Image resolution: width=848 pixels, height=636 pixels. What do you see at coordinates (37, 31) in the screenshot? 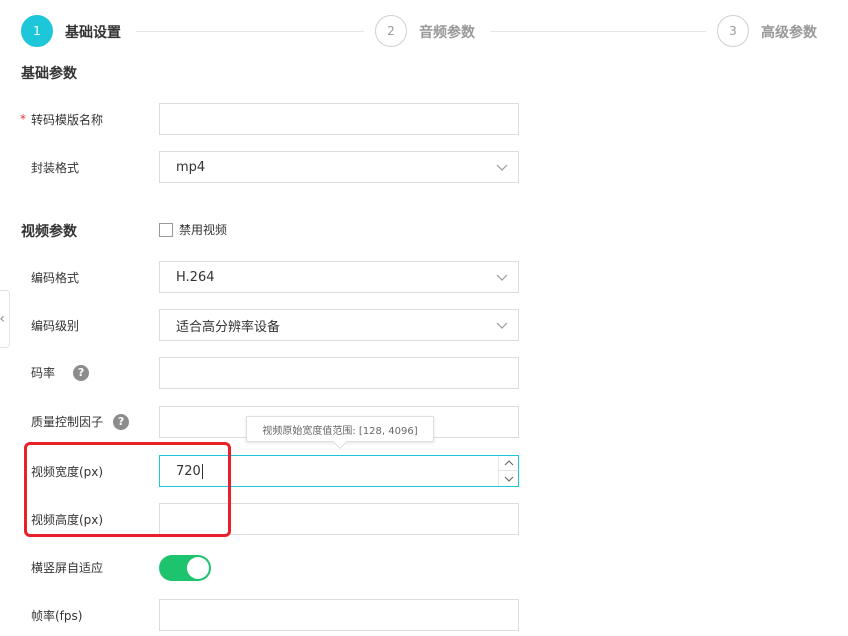
I see `step-1-circle: 1` at bounding box center [37, 31].